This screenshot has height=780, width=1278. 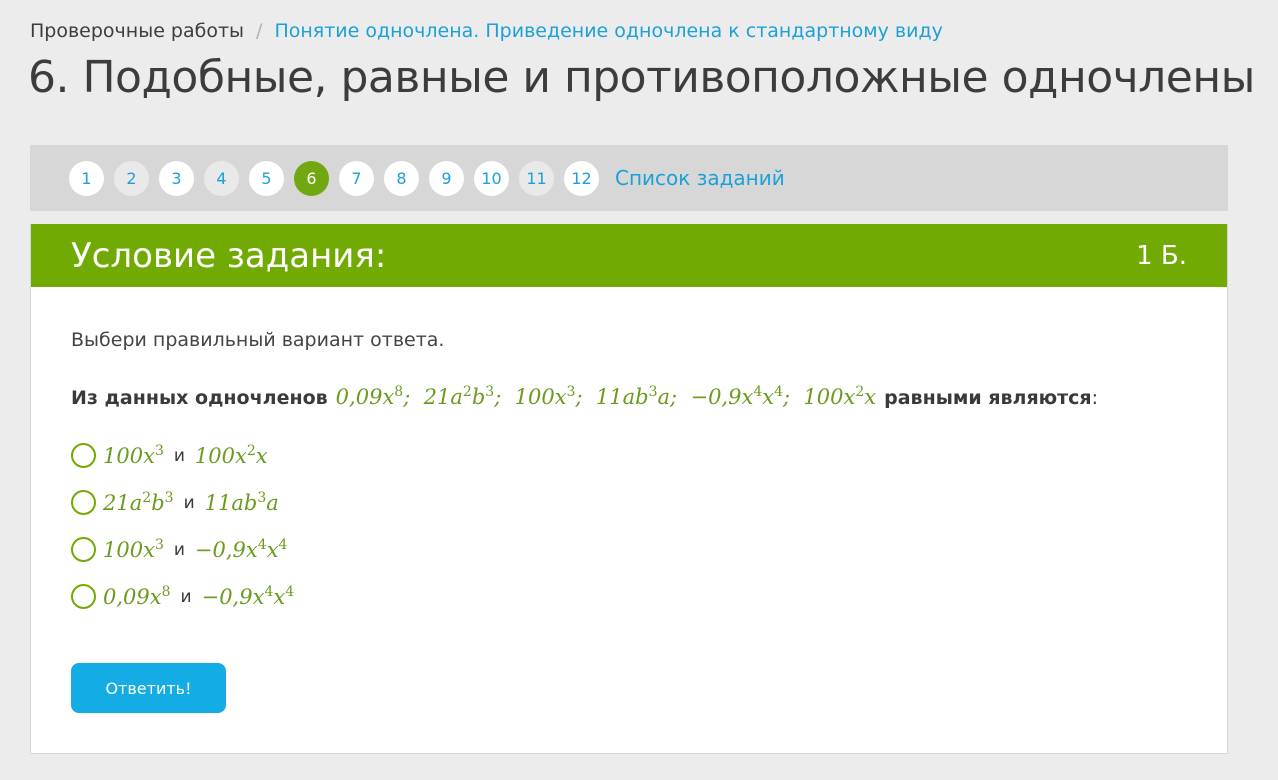 What do you see at coordinates (629, 255) in the screenshot?
I see `task-card-header: Условие задания: 1 Б.` at bounding box center [629, 255].